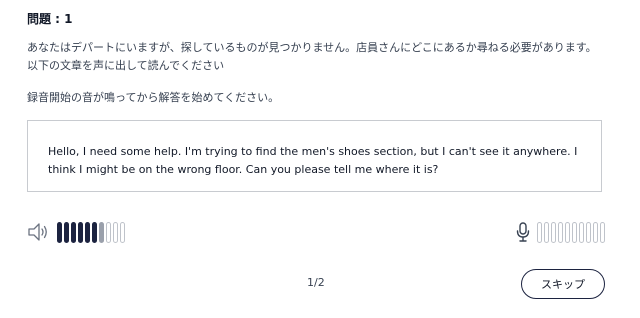 The height and width of the screenshot is (318, 640). What do you see at coordinates (563, 284) in the screenshot?
I see `skip-button: スキップ` at bounding box center [563, 284].